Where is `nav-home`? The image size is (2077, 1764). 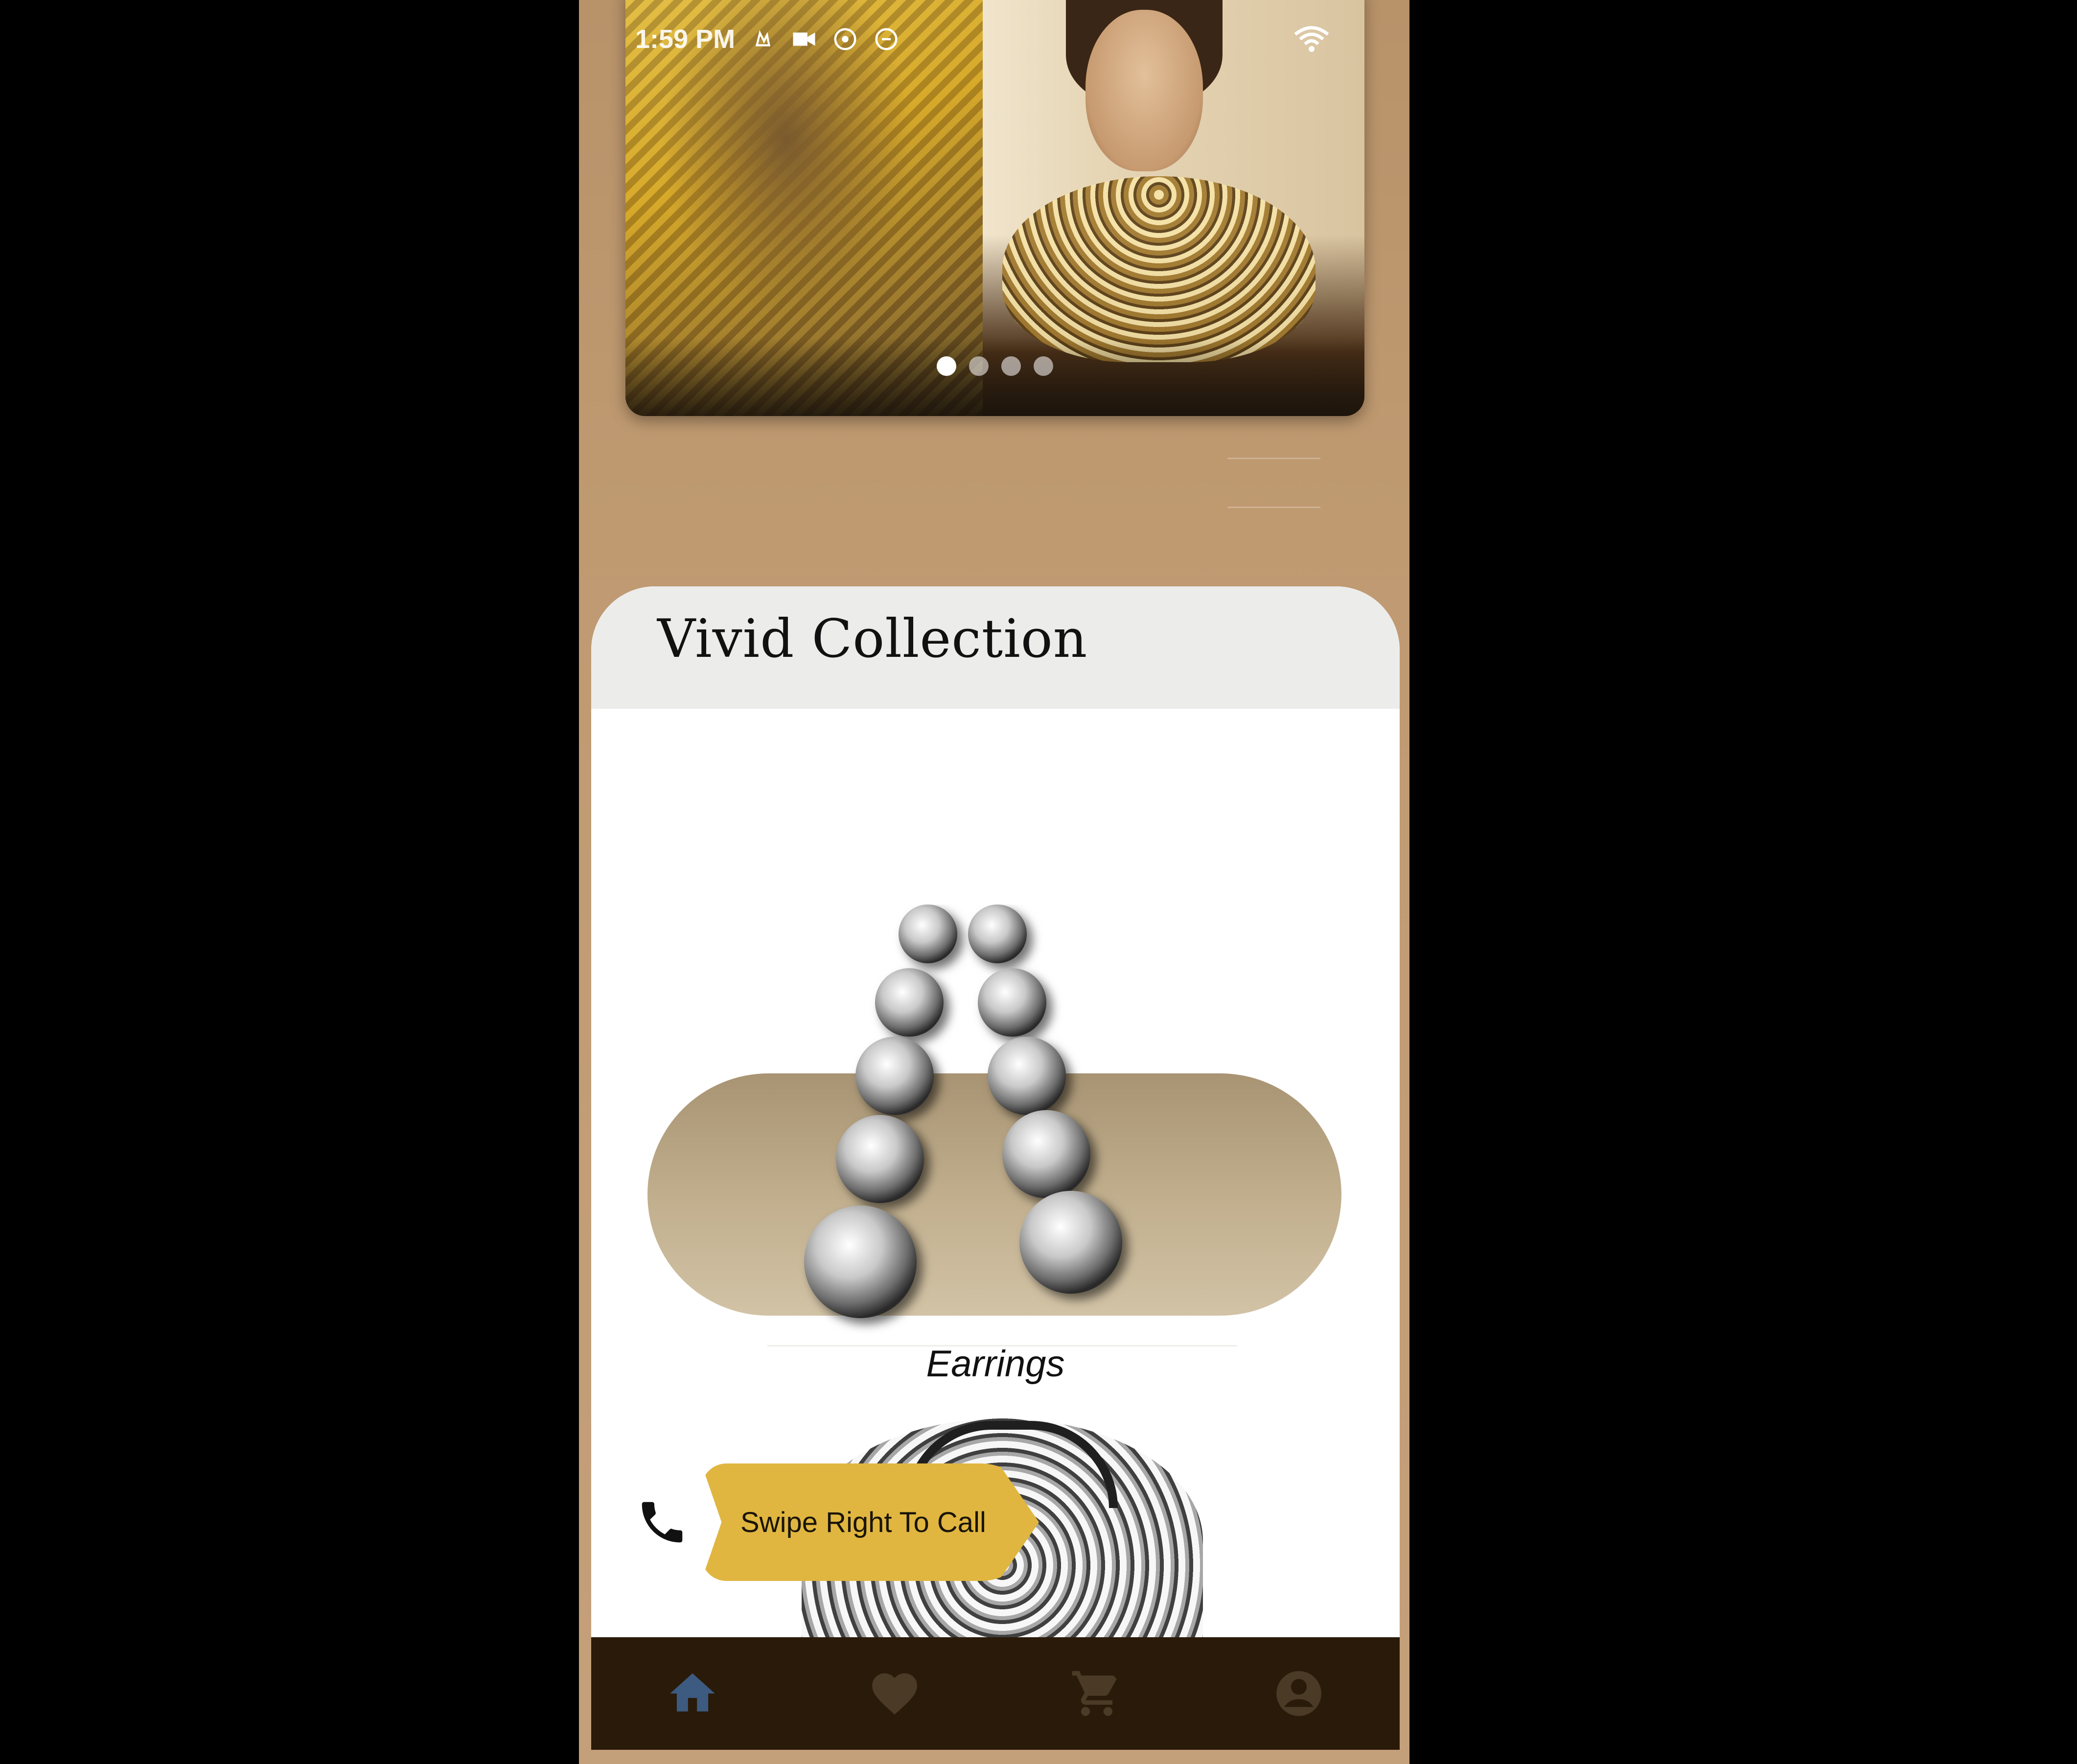 nav-home is located at coordinates (693, 1693).